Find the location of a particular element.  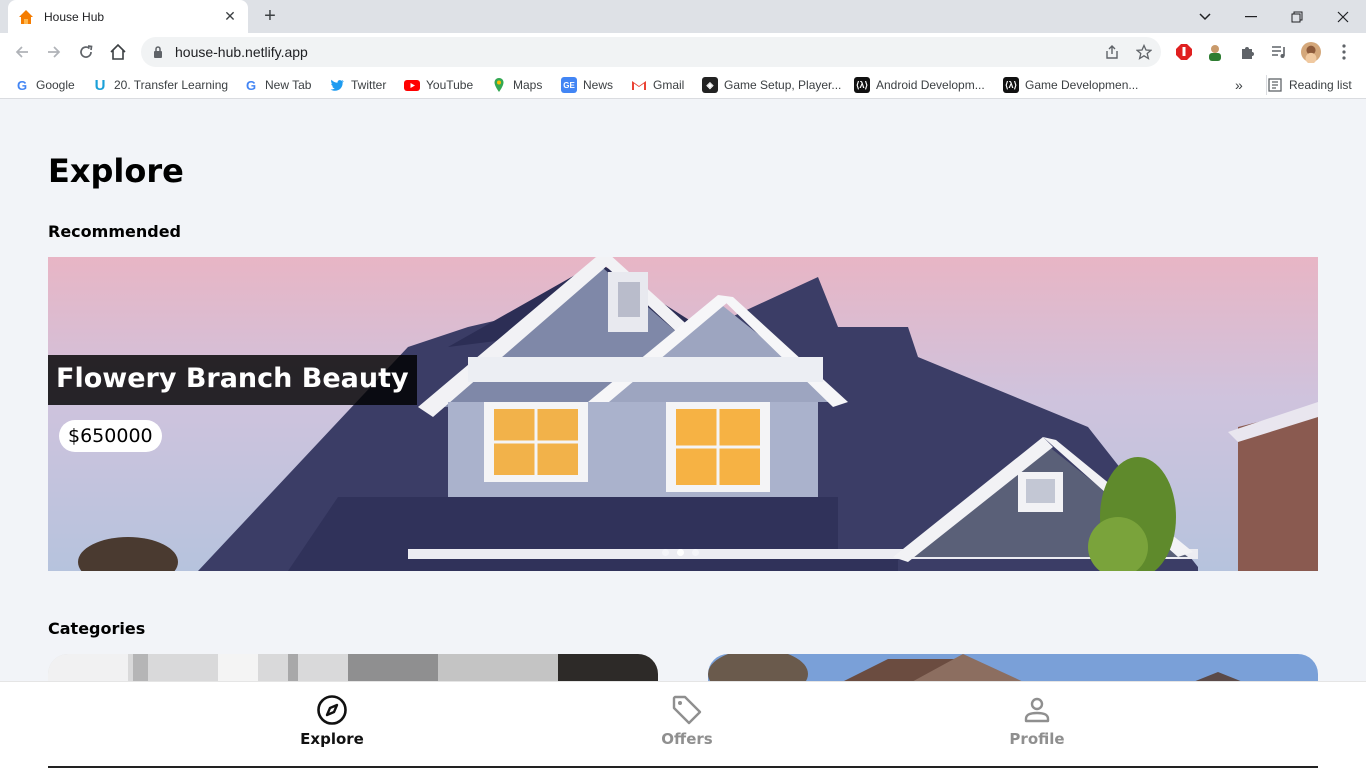

bookmark-item: U 20. Transfer Learning is located at coordinates (160, 85).